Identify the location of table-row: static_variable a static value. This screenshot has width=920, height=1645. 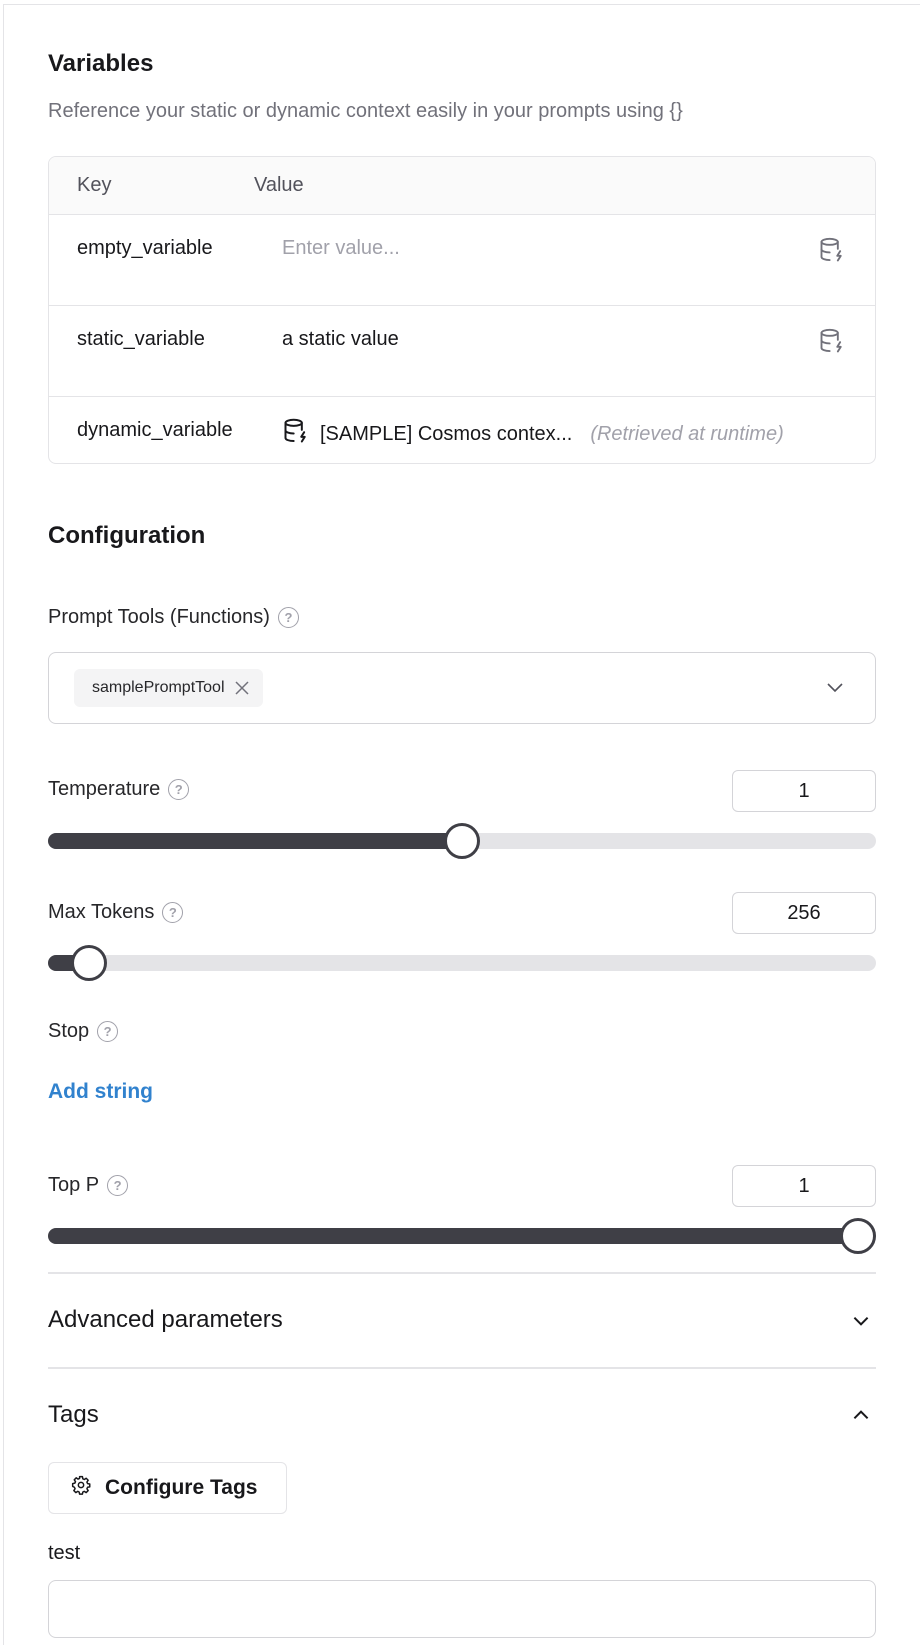
(462, 351).